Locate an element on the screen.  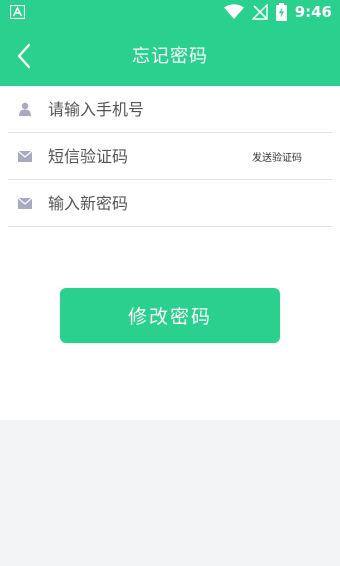
clock: 9:46 is located at coordinates (313, 12).